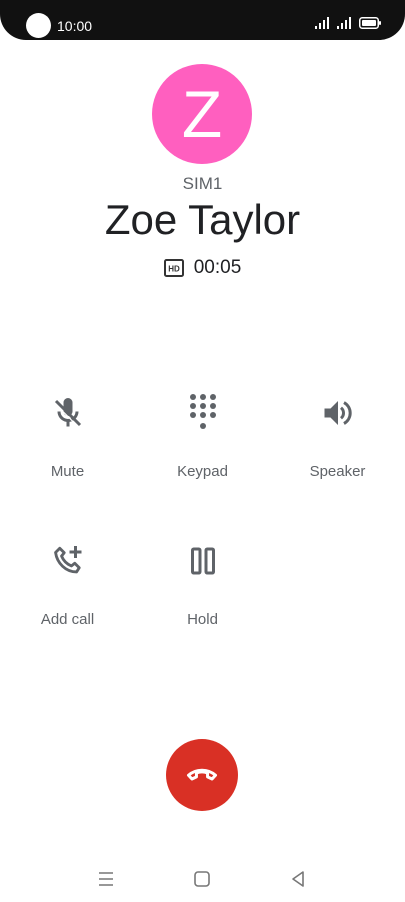 This screenshot has height=902, width=405. What do you see at coordinates (202, 413) in the screenshot?
I see `keypad-icon` at bounding box center [202, 413].